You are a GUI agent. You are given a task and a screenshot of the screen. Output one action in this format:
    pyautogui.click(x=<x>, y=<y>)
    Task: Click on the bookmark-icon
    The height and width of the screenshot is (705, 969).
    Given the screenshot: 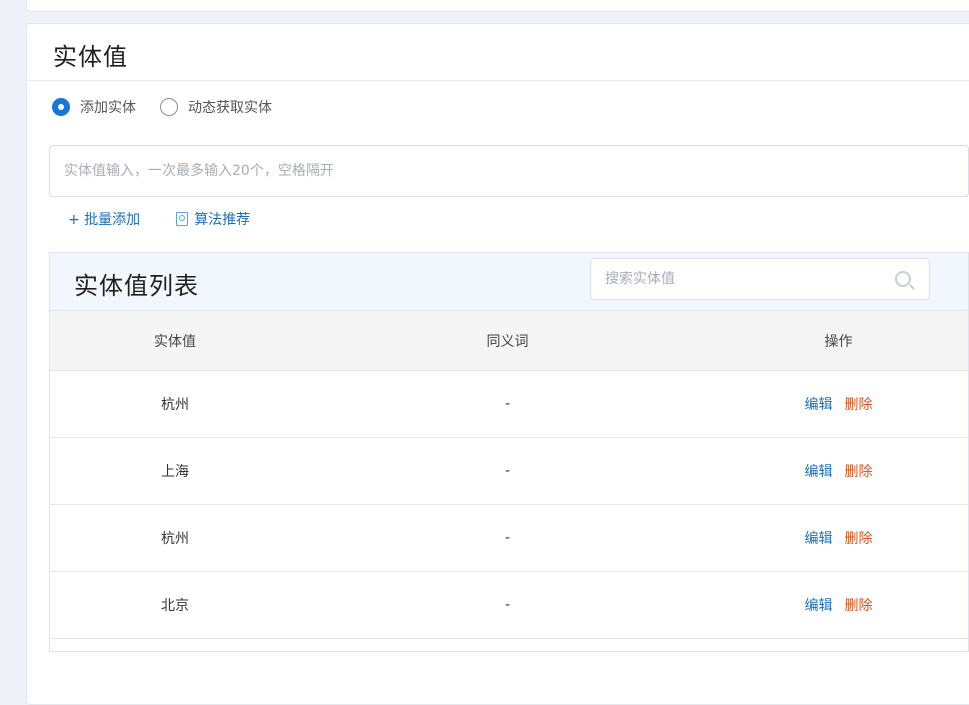 What is the action you would take?
    pyautogui.click(x=182, y=219)
    